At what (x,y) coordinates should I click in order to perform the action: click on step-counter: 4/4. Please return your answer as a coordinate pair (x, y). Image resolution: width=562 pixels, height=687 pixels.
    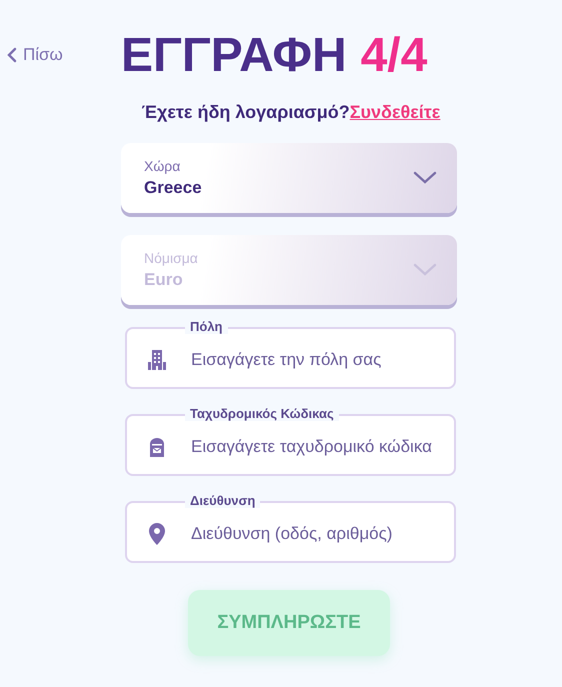
    Looking at the image, I should click on (394, 55).